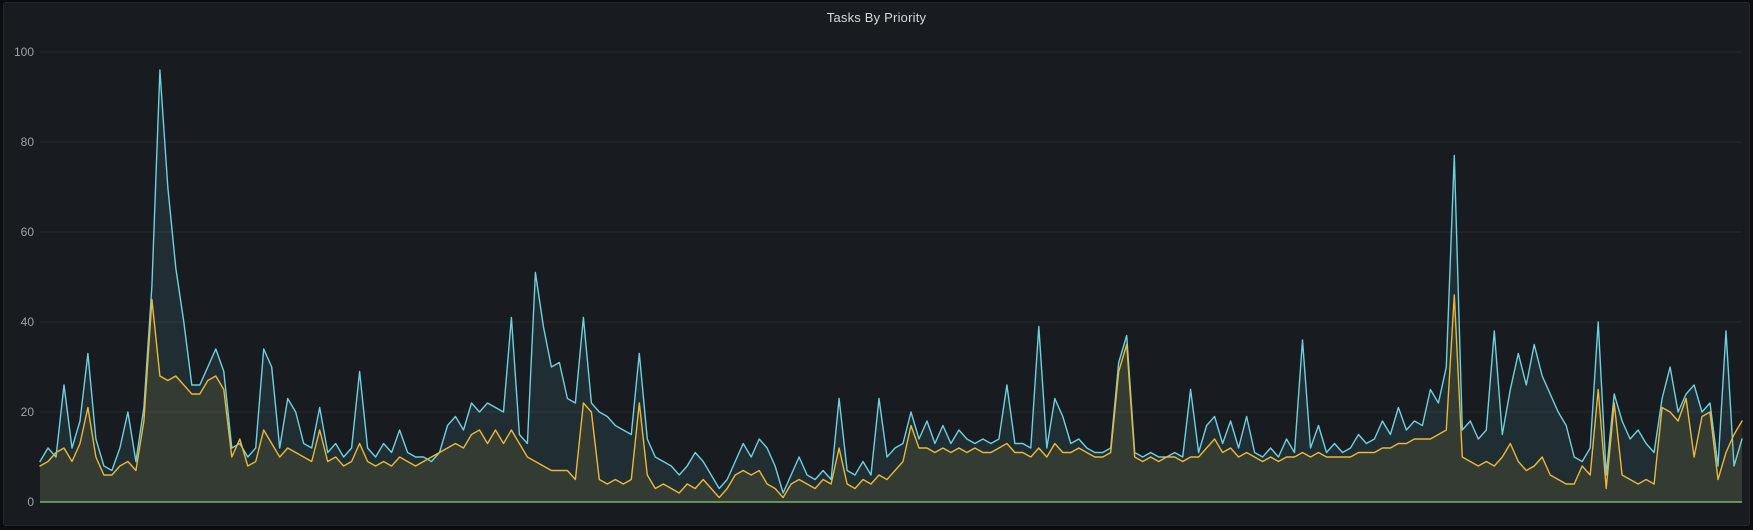 This screenshot has width=1753, height=530. Describe the element at coordinates (28, 322) in the screenshot. I see `y-axis-label-40: 40` at that location.